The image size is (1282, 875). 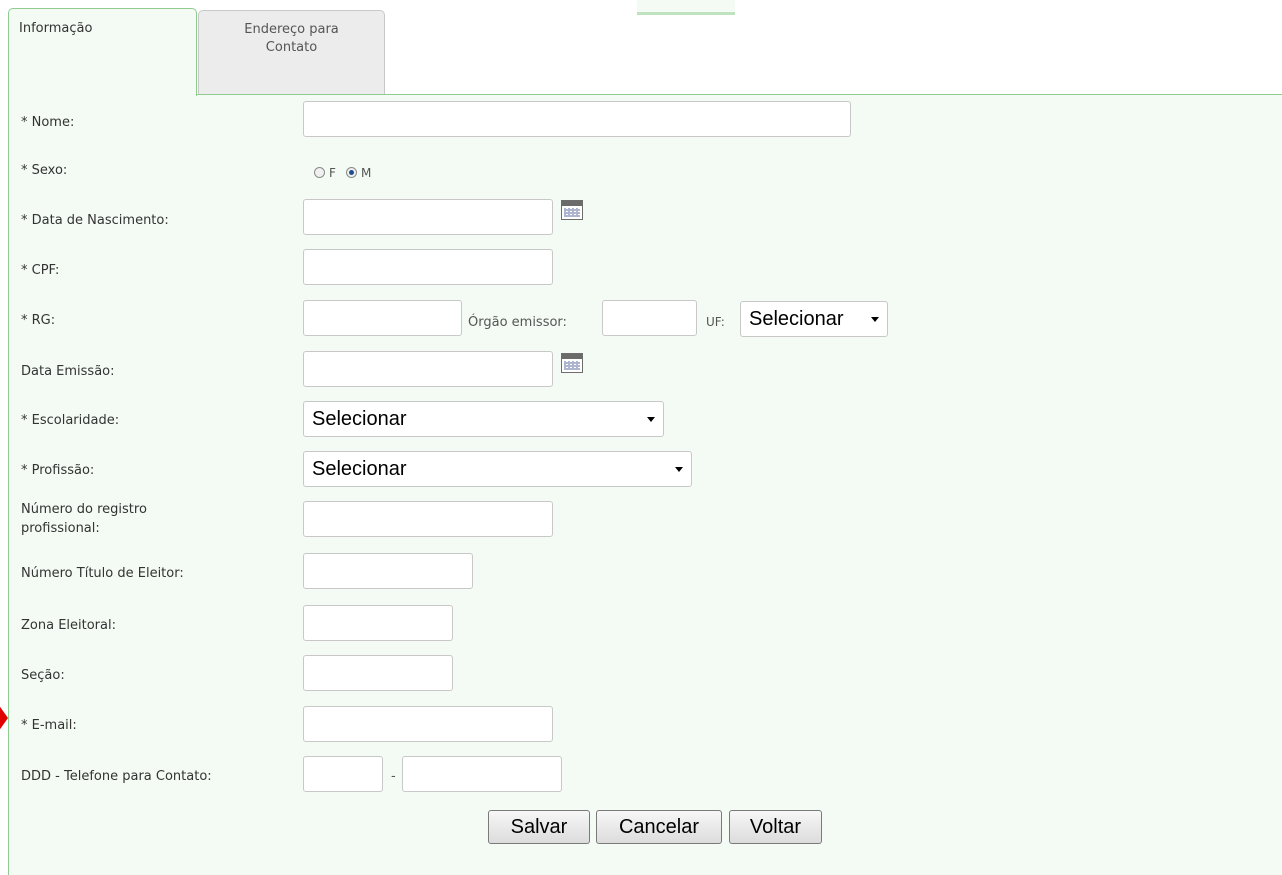 What do you see at coordinates (4, 718) in the screenshot?
I see `red-arrow-marker` at bounding box center [4, 718].